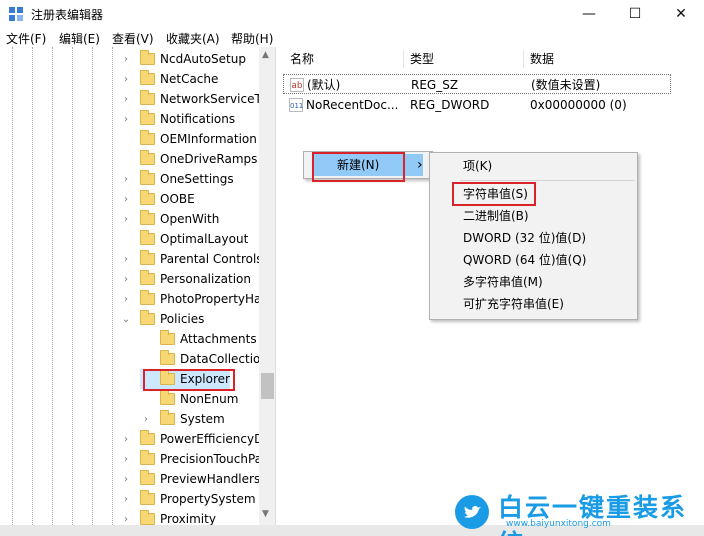 The image size is (704, 536). I want to click on window-title: 注册表编辑器, so click(67, 15).